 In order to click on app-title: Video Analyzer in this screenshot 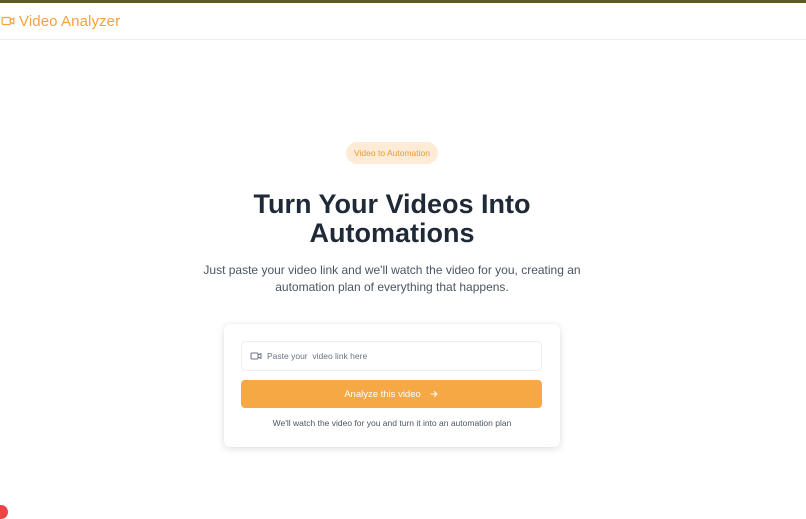, I will do `click(69, 21)`.